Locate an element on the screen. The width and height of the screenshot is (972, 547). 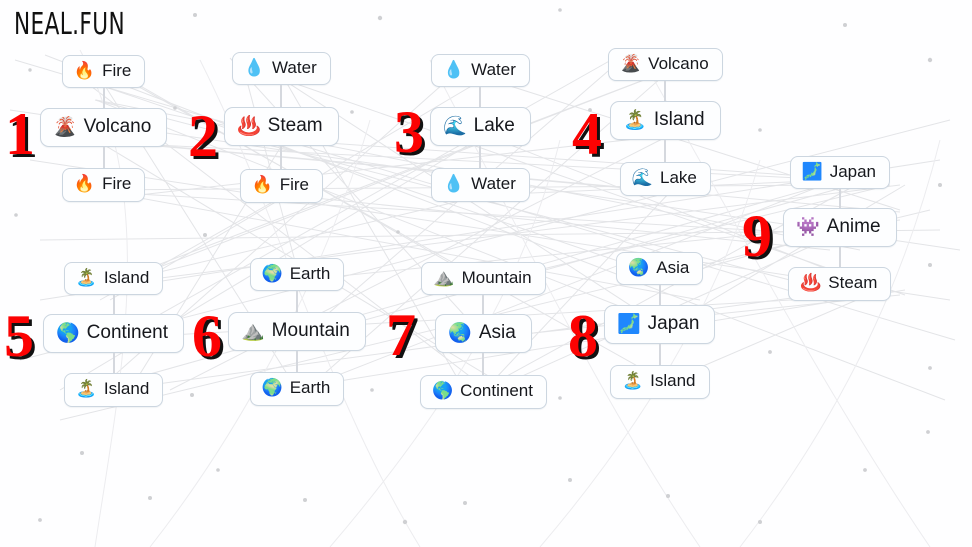
japan-map-icon: 🗾 is located at coordinates (812, 171).